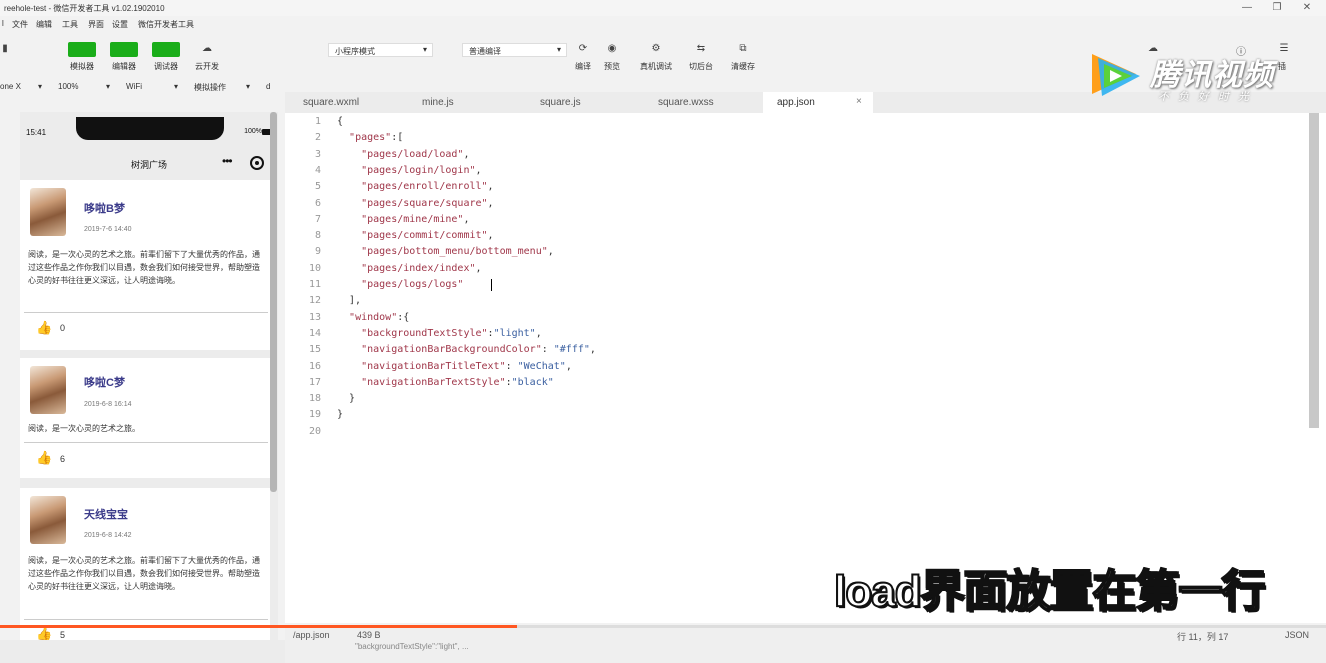 The height and width of the screenshot is (663, 1326). Describe the element at coordinates (317, 203) in the screenshot. I see `line-number: 6` at that location.